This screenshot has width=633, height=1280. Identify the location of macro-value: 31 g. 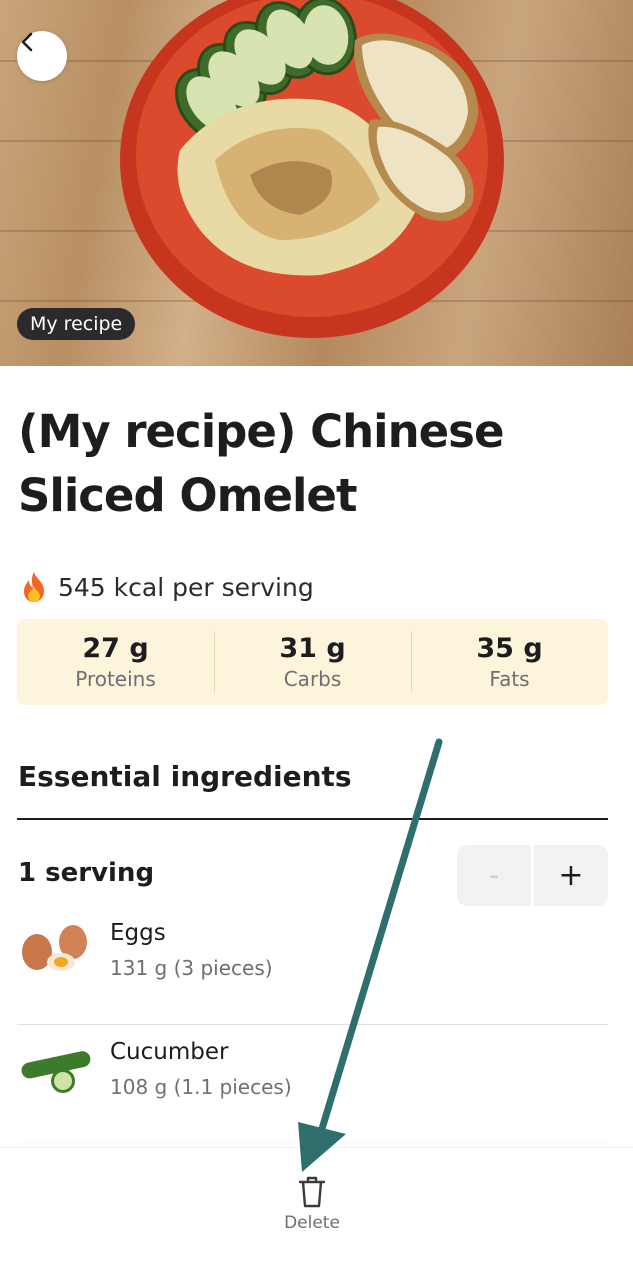
(312, 648).